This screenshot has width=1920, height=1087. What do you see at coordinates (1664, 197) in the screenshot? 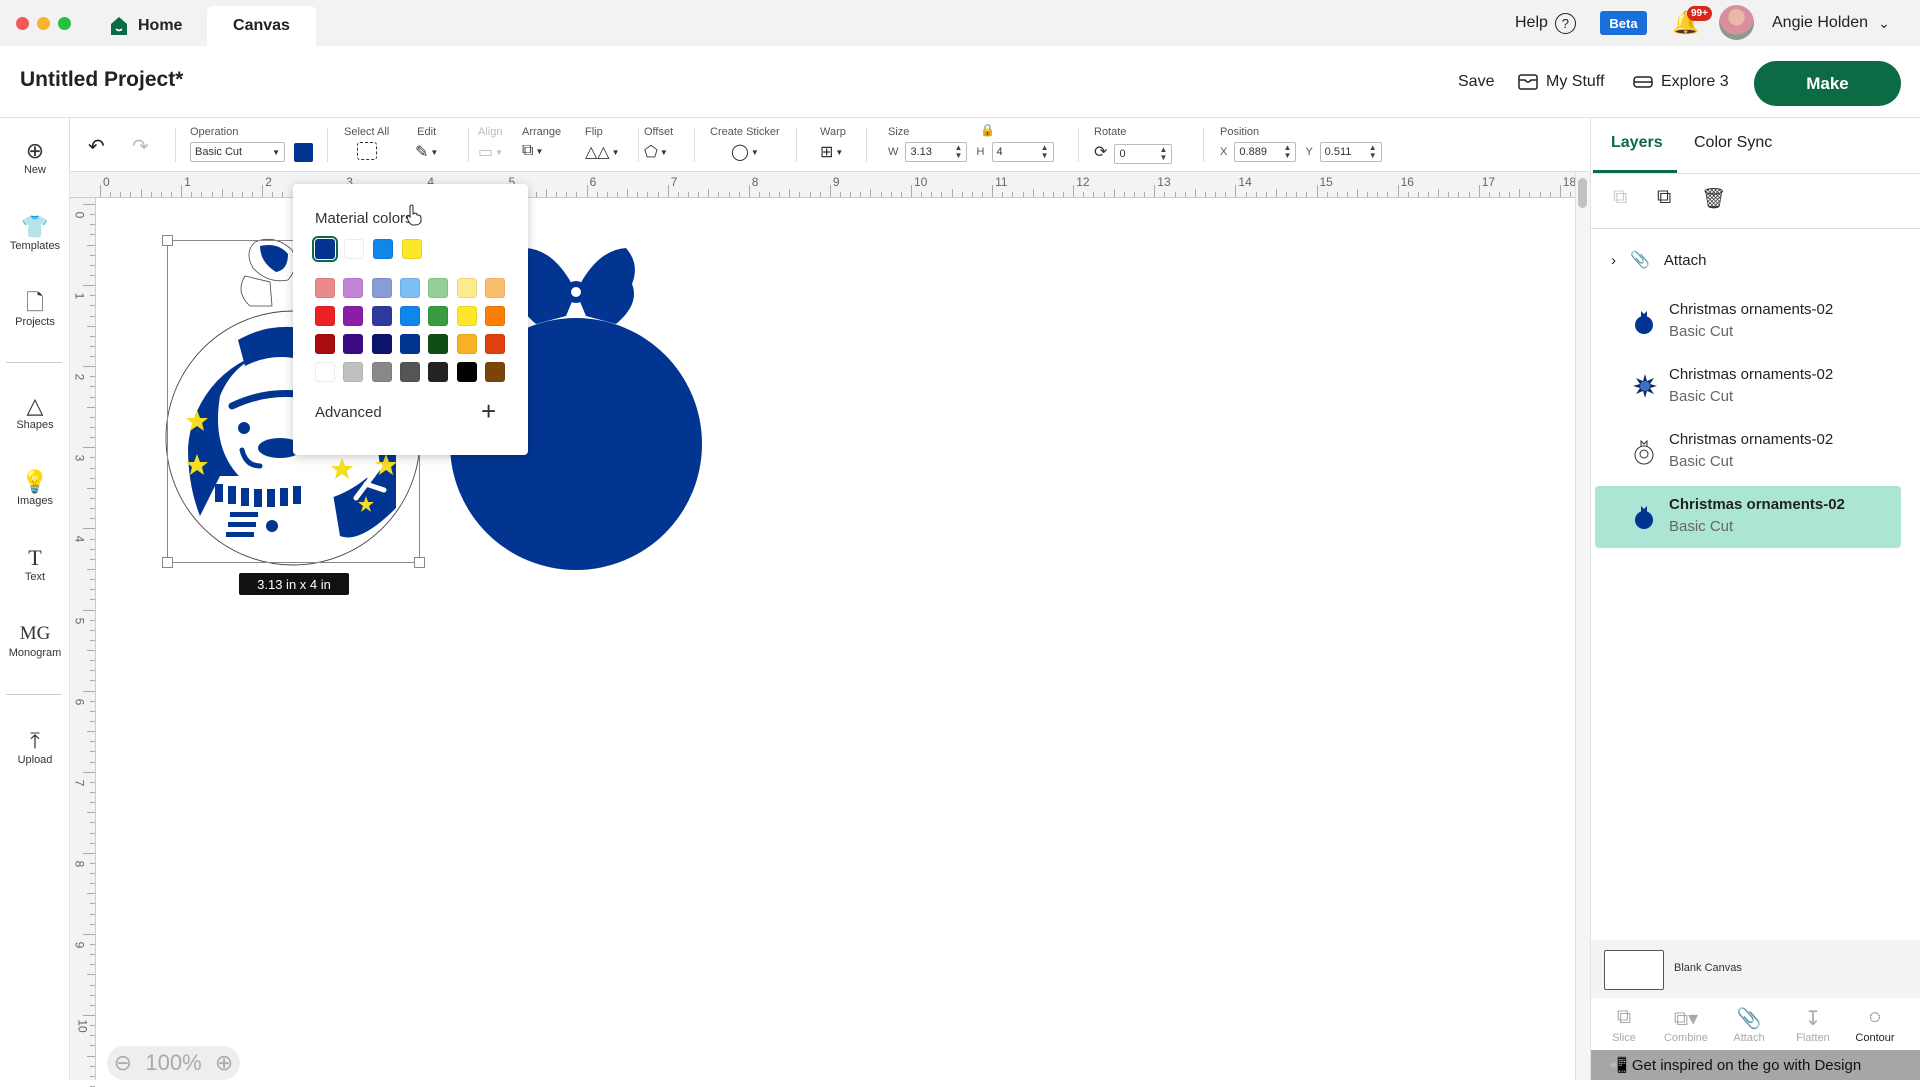
I see `duplicate-button: ⧉` at bounding box center [1664, 197].